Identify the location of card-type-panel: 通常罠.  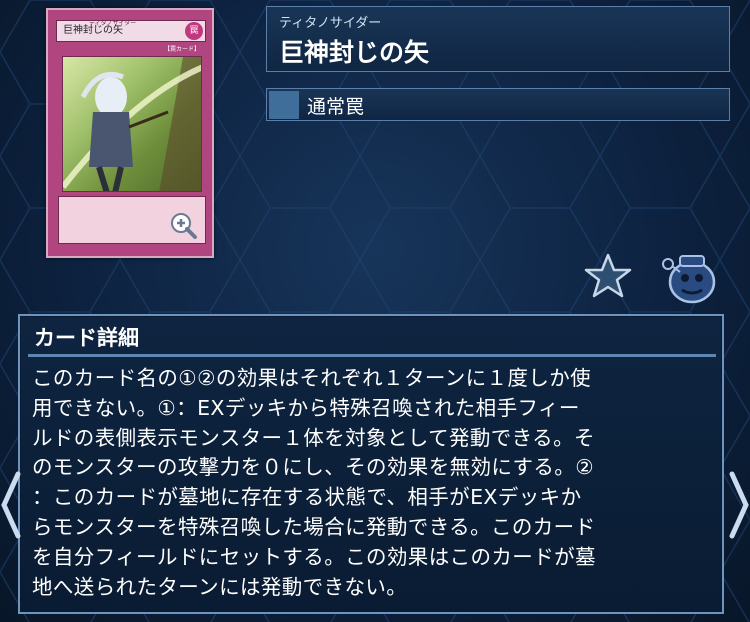
(498, 104).